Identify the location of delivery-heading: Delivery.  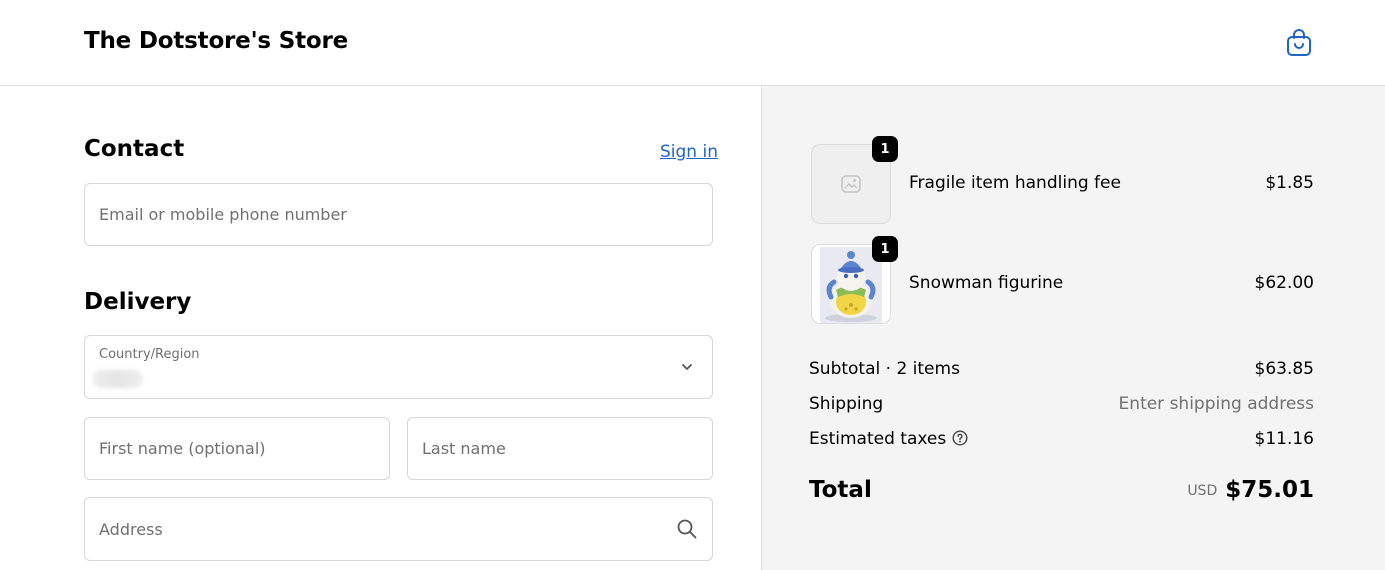
(138, 302).